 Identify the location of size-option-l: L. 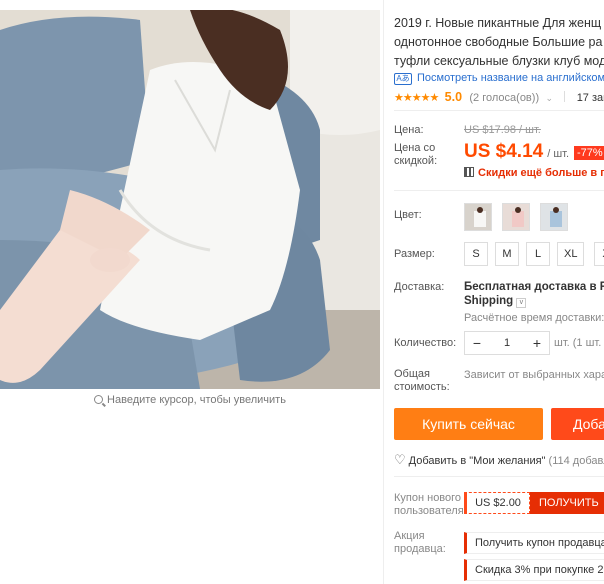
(538, 254).